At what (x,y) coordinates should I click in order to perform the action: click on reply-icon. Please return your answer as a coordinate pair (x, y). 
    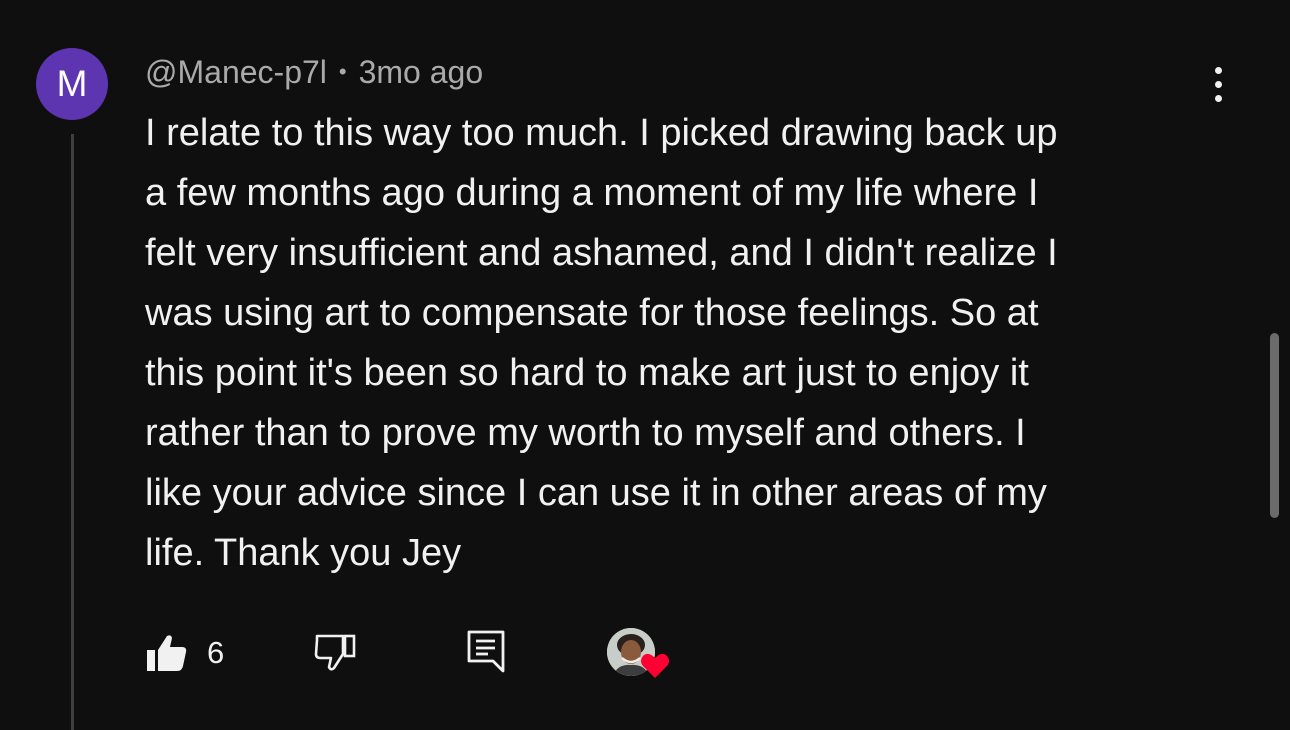
    Looking at the image, I should click on (486, 651).